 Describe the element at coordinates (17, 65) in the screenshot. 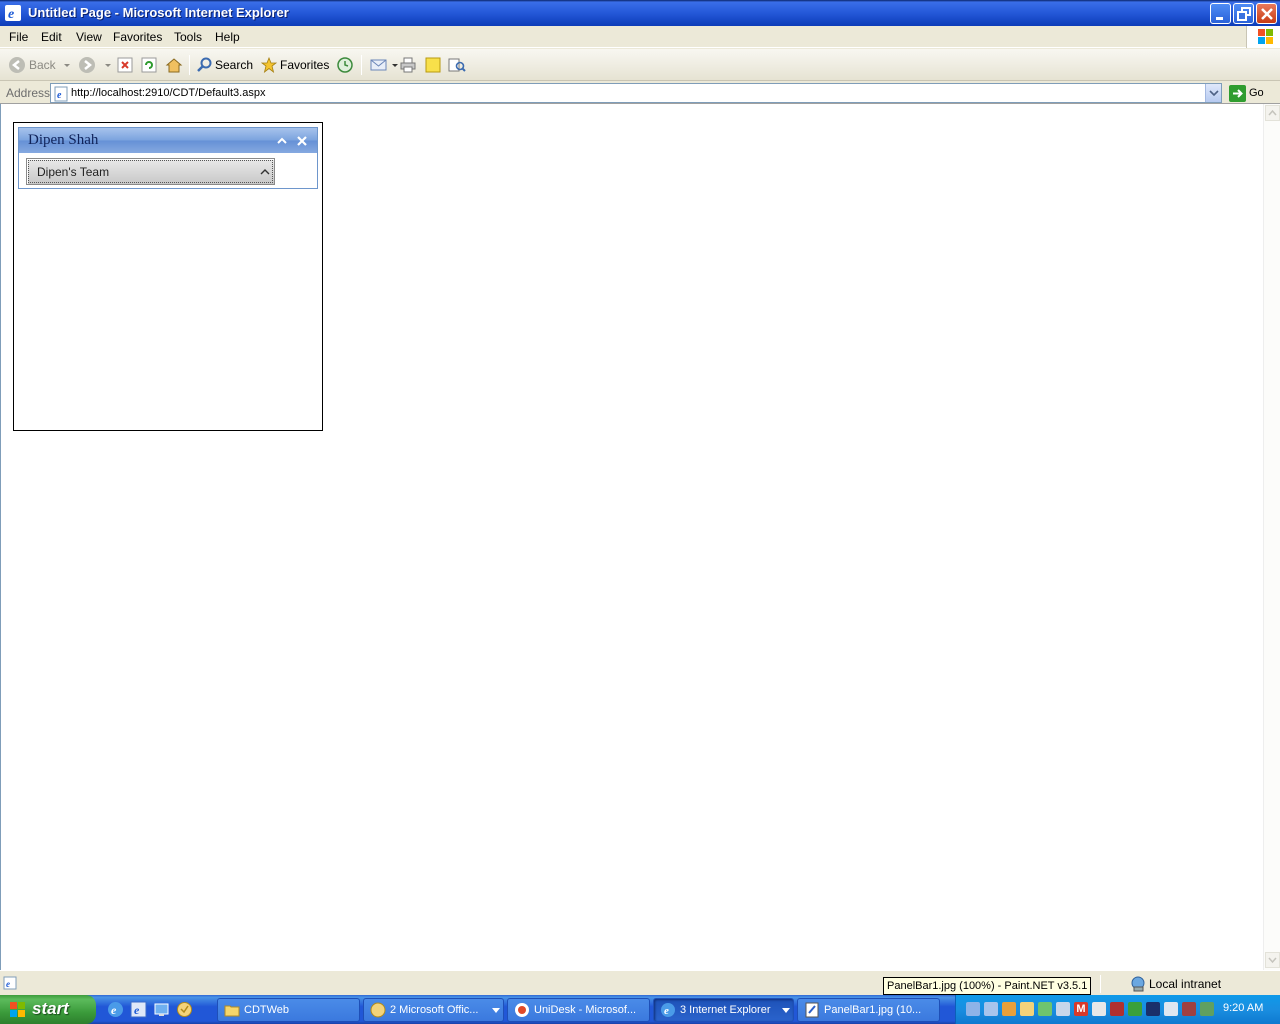

I see `back-arrow-icon` at that location.